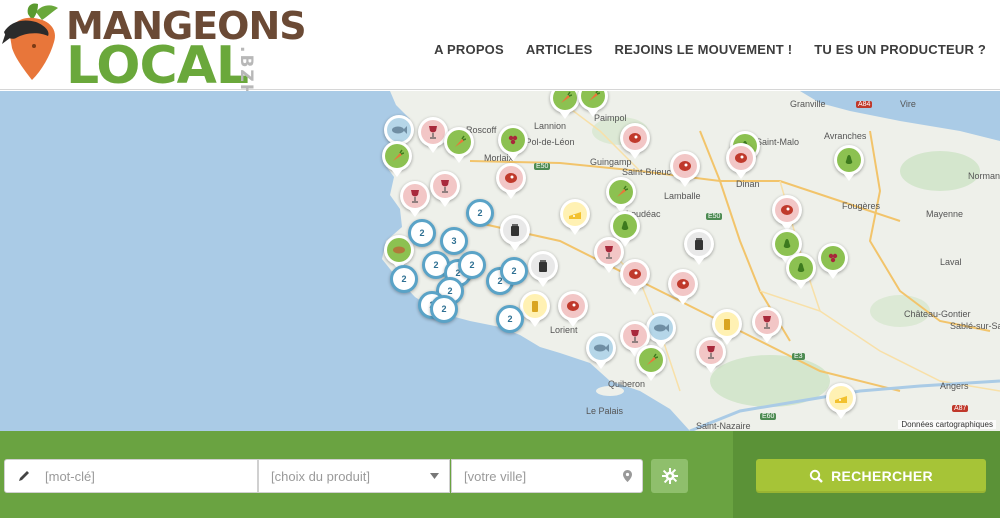 This screenshot has width=1000, height=518. What do you see at coordinates (727, 324) in the screenshot?
I see `cider-icon` at bounding box center [727, 324].